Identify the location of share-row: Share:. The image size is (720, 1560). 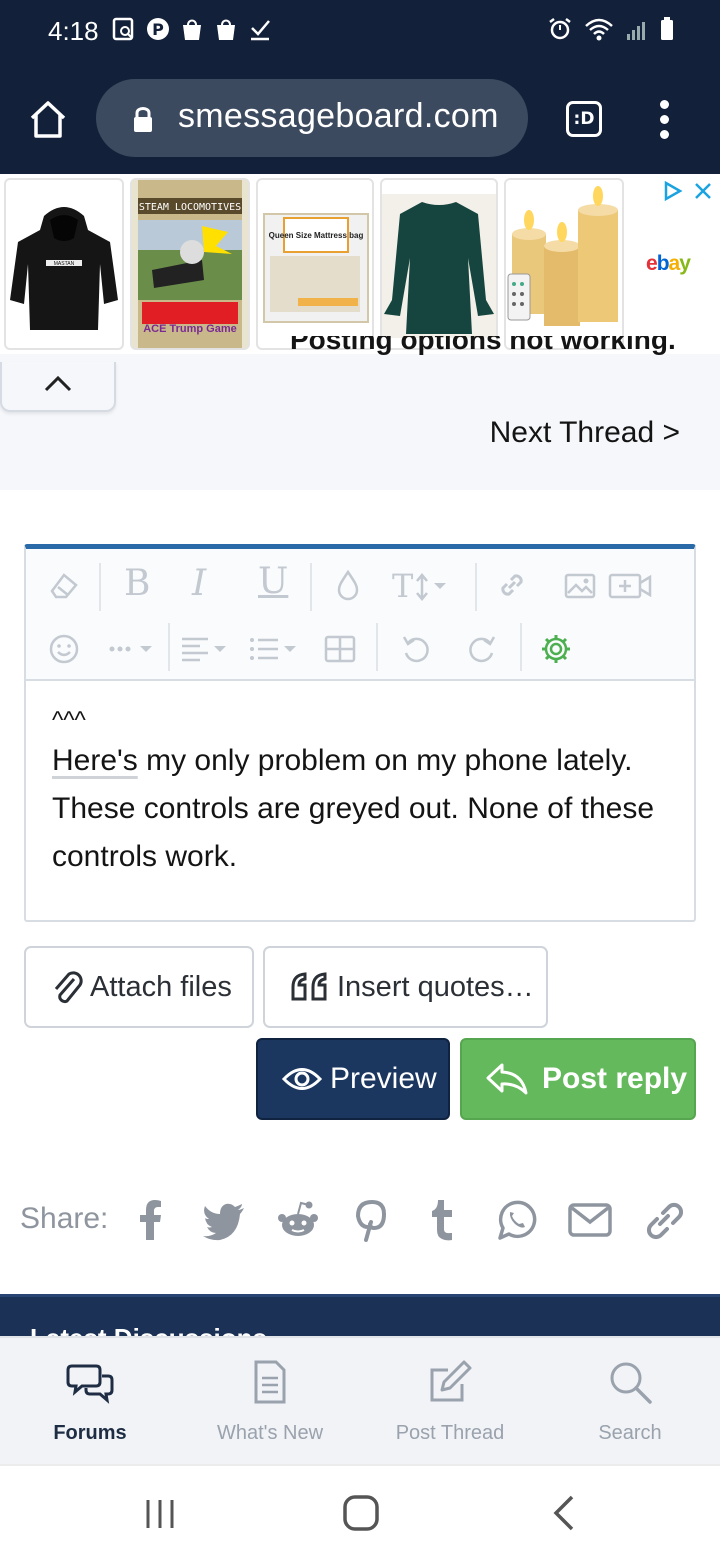
(360, 1220).